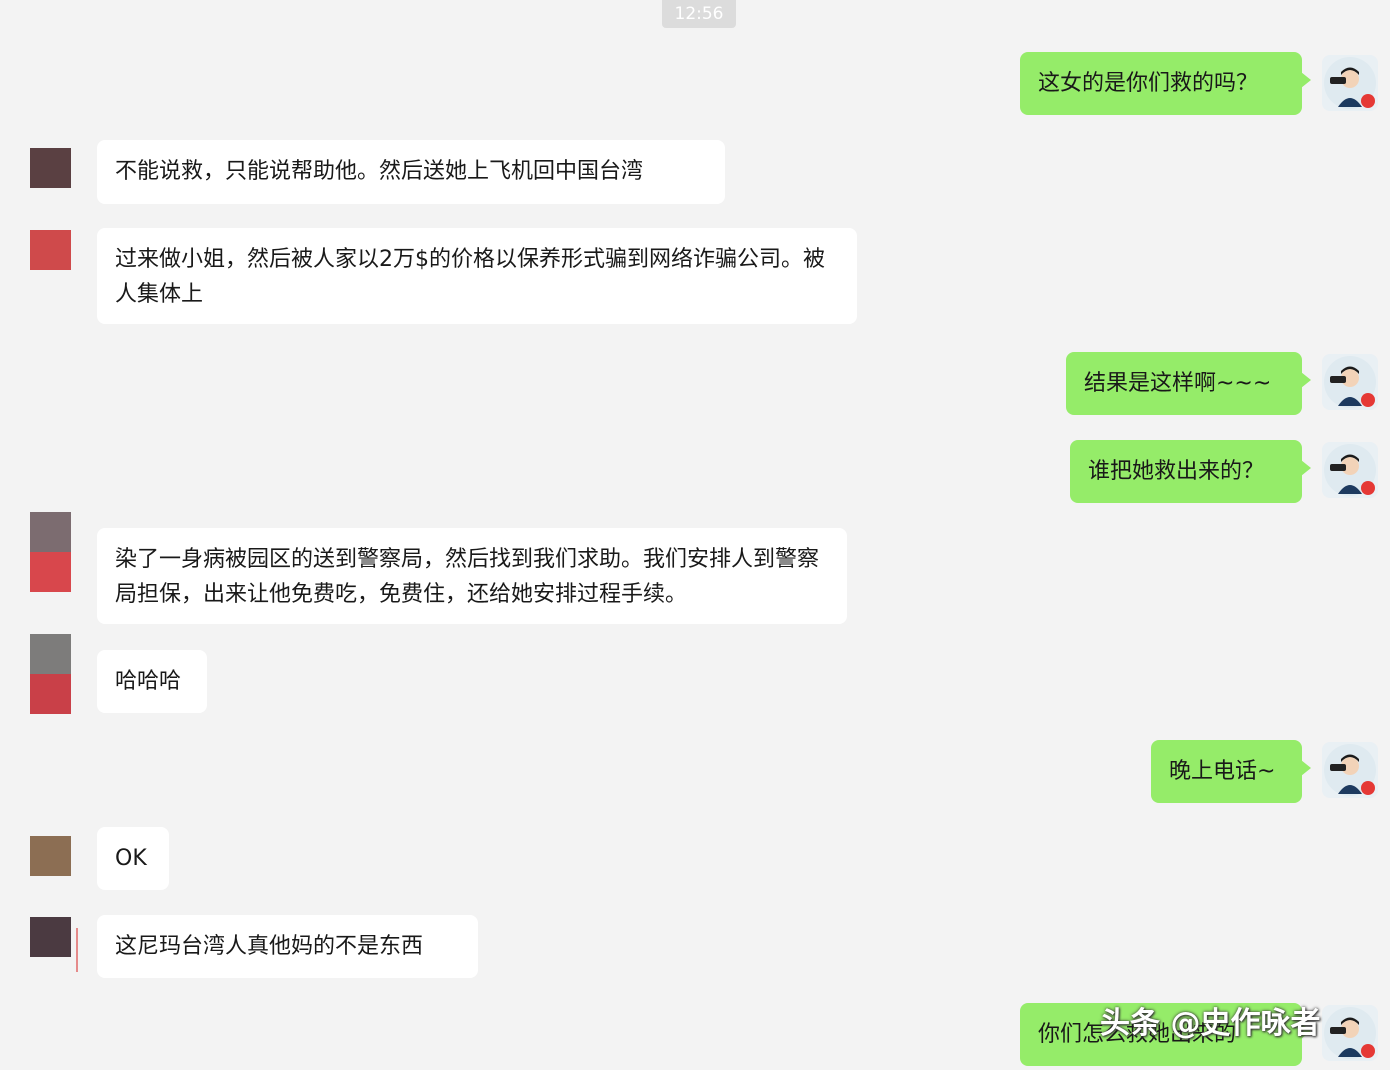 The width and height of the screenshot is (1390, 1070). Describe the element at coordinates (77, 950) in the screenshot. I see `divider` at that location.